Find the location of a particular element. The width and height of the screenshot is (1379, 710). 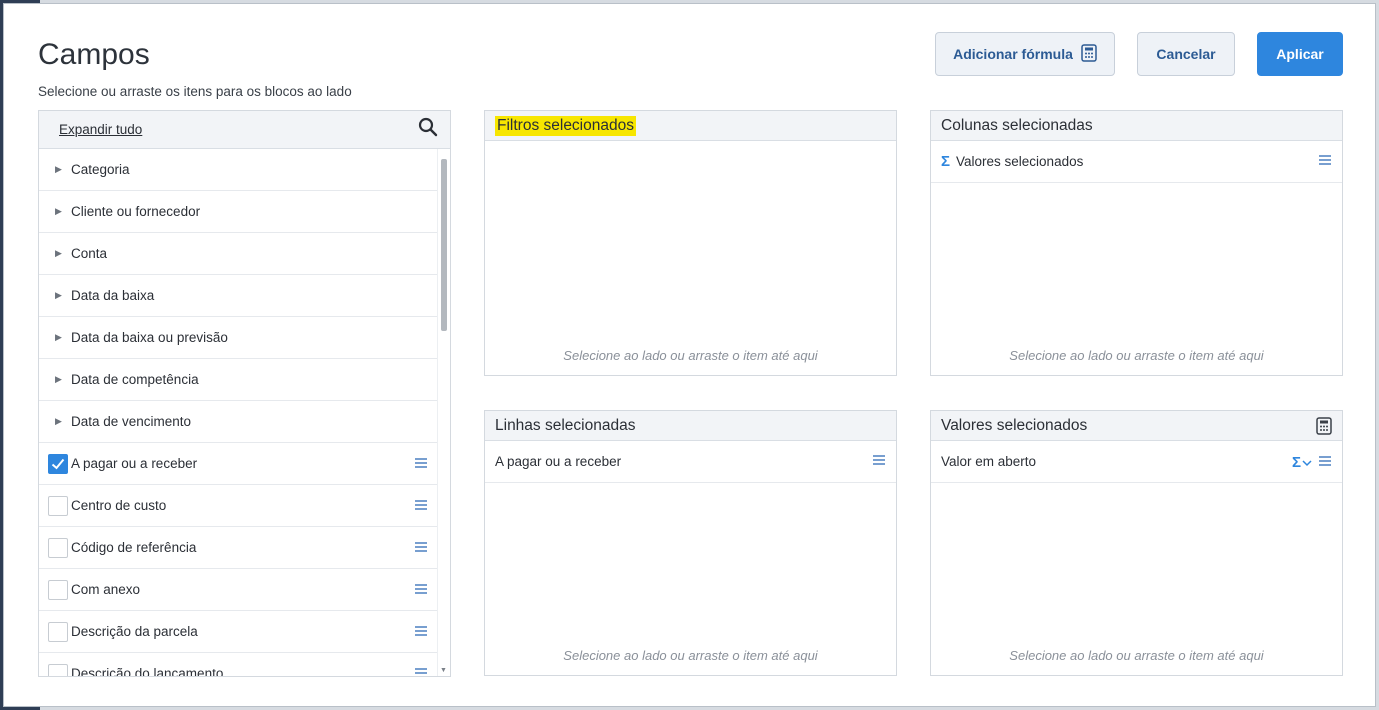

rows-item-a-pagar-receber: A pagar ou a receber is located at coordinates (690, 462).